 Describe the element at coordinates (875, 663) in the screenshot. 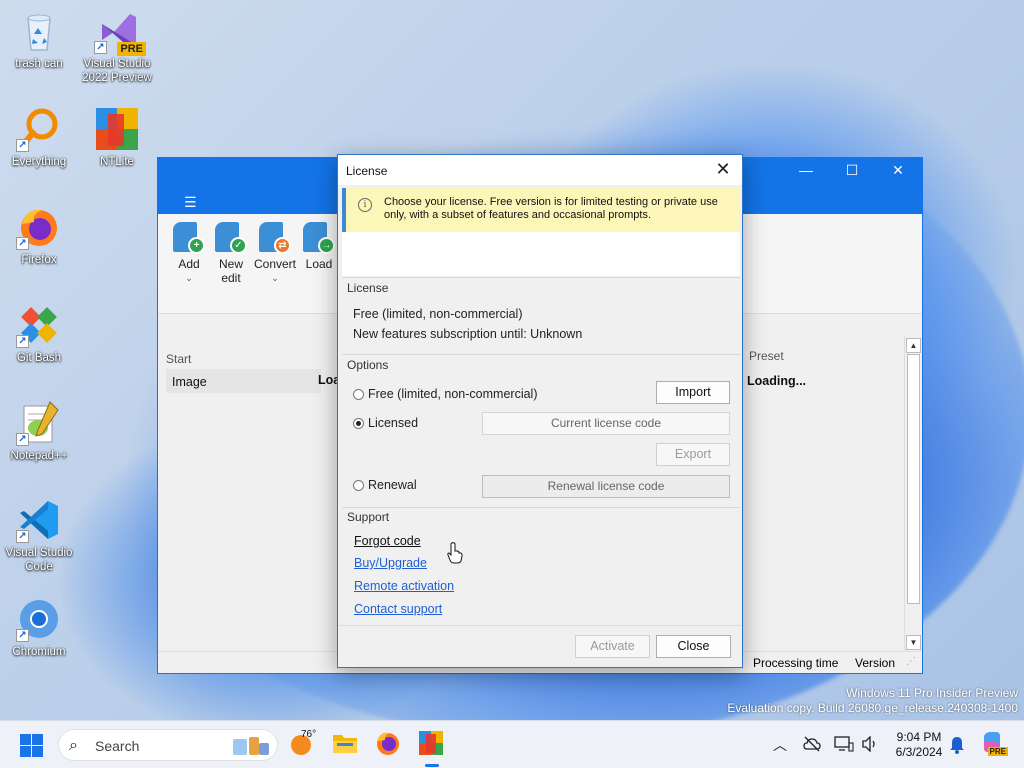

I see `status-version: Version` at that location.